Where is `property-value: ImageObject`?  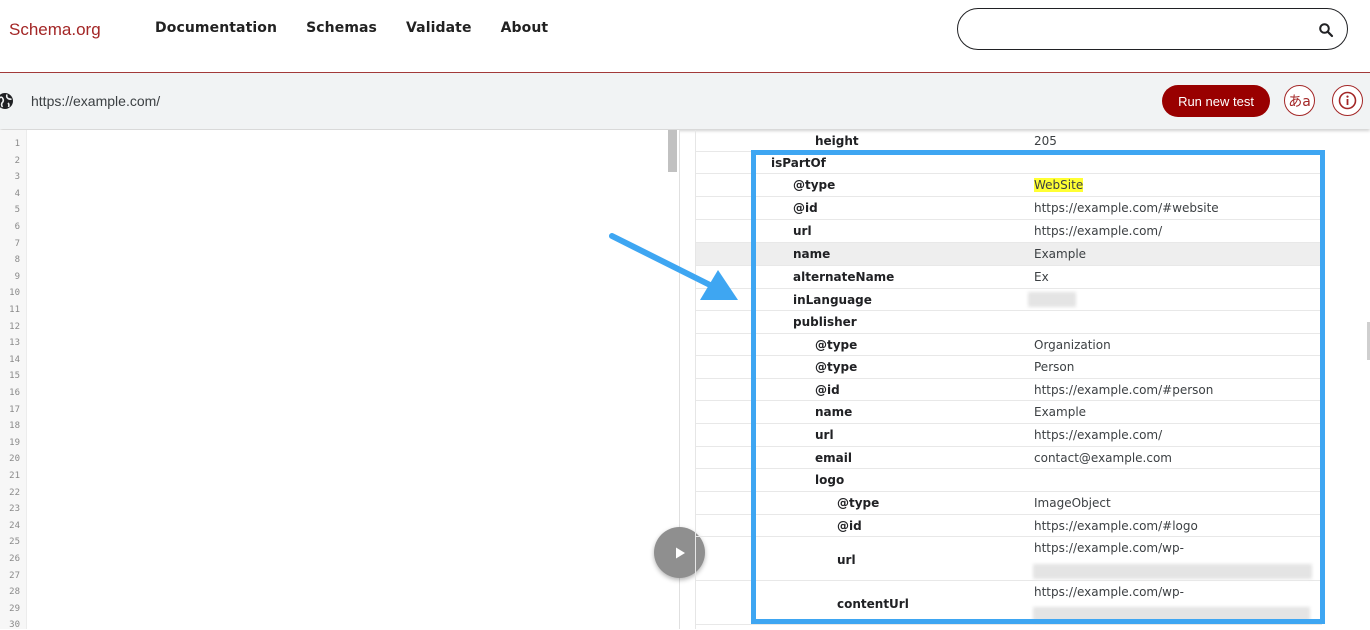 property-value: ImageObject is located at coordinates (1072, 503).